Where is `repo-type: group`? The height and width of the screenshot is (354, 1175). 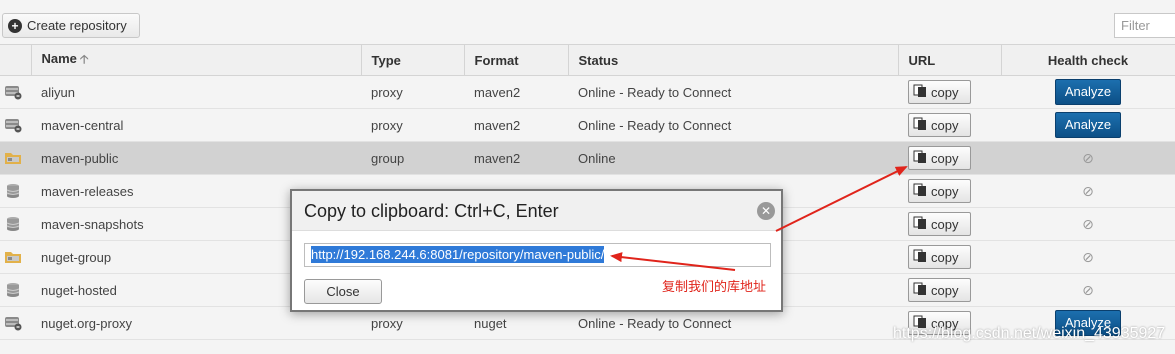 repo-type: group is located at coordinates (412, 158).